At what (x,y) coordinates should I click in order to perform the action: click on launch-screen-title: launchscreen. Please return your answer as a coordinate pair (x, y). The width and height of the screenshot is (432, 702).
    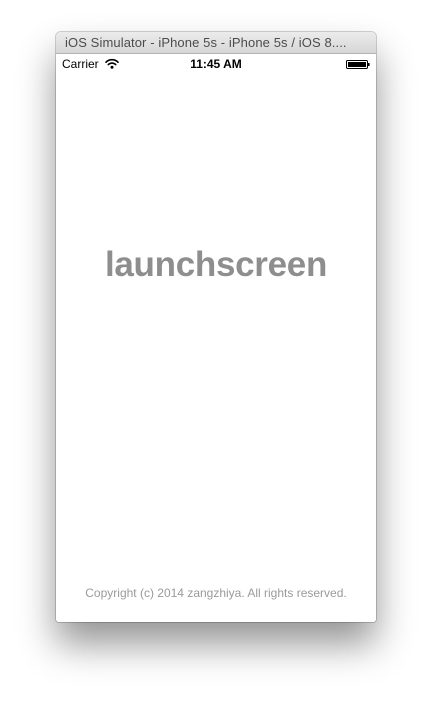
    Looking at the image, I should click on (216, 264).